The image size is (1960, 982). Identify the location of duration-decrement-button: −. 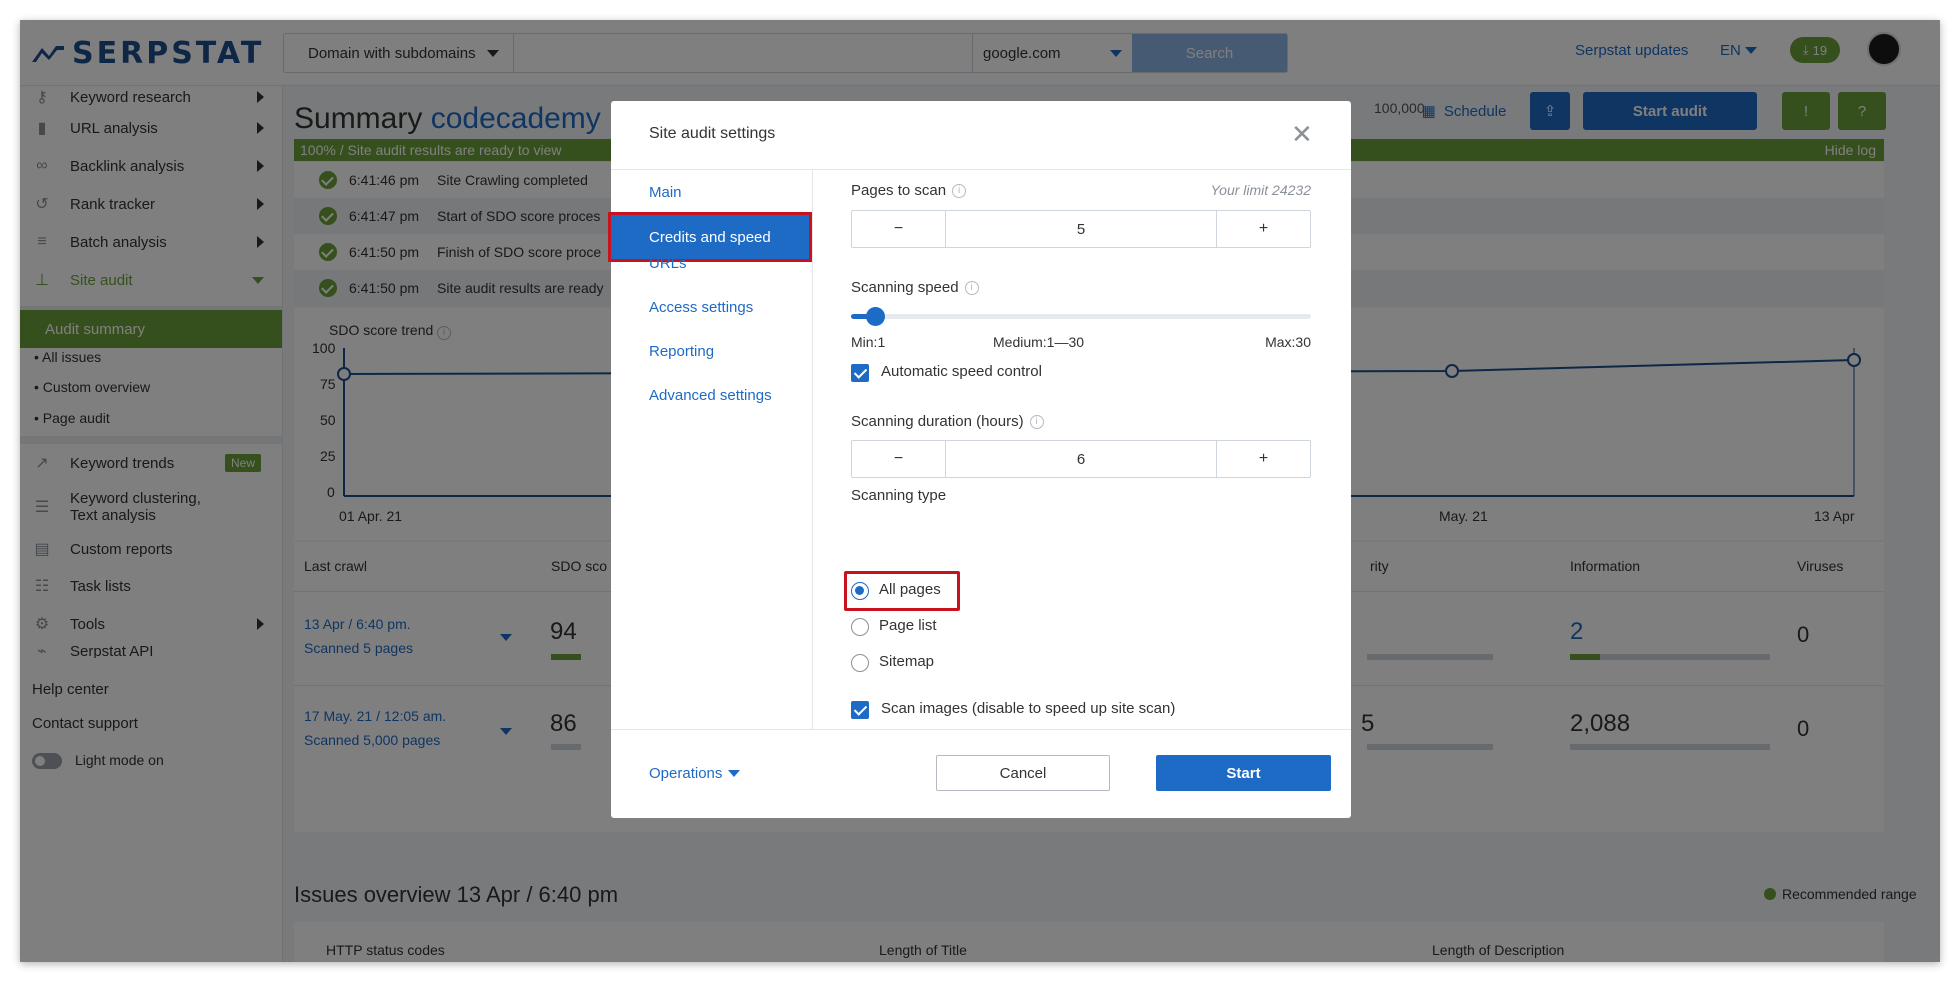
(898, 459).